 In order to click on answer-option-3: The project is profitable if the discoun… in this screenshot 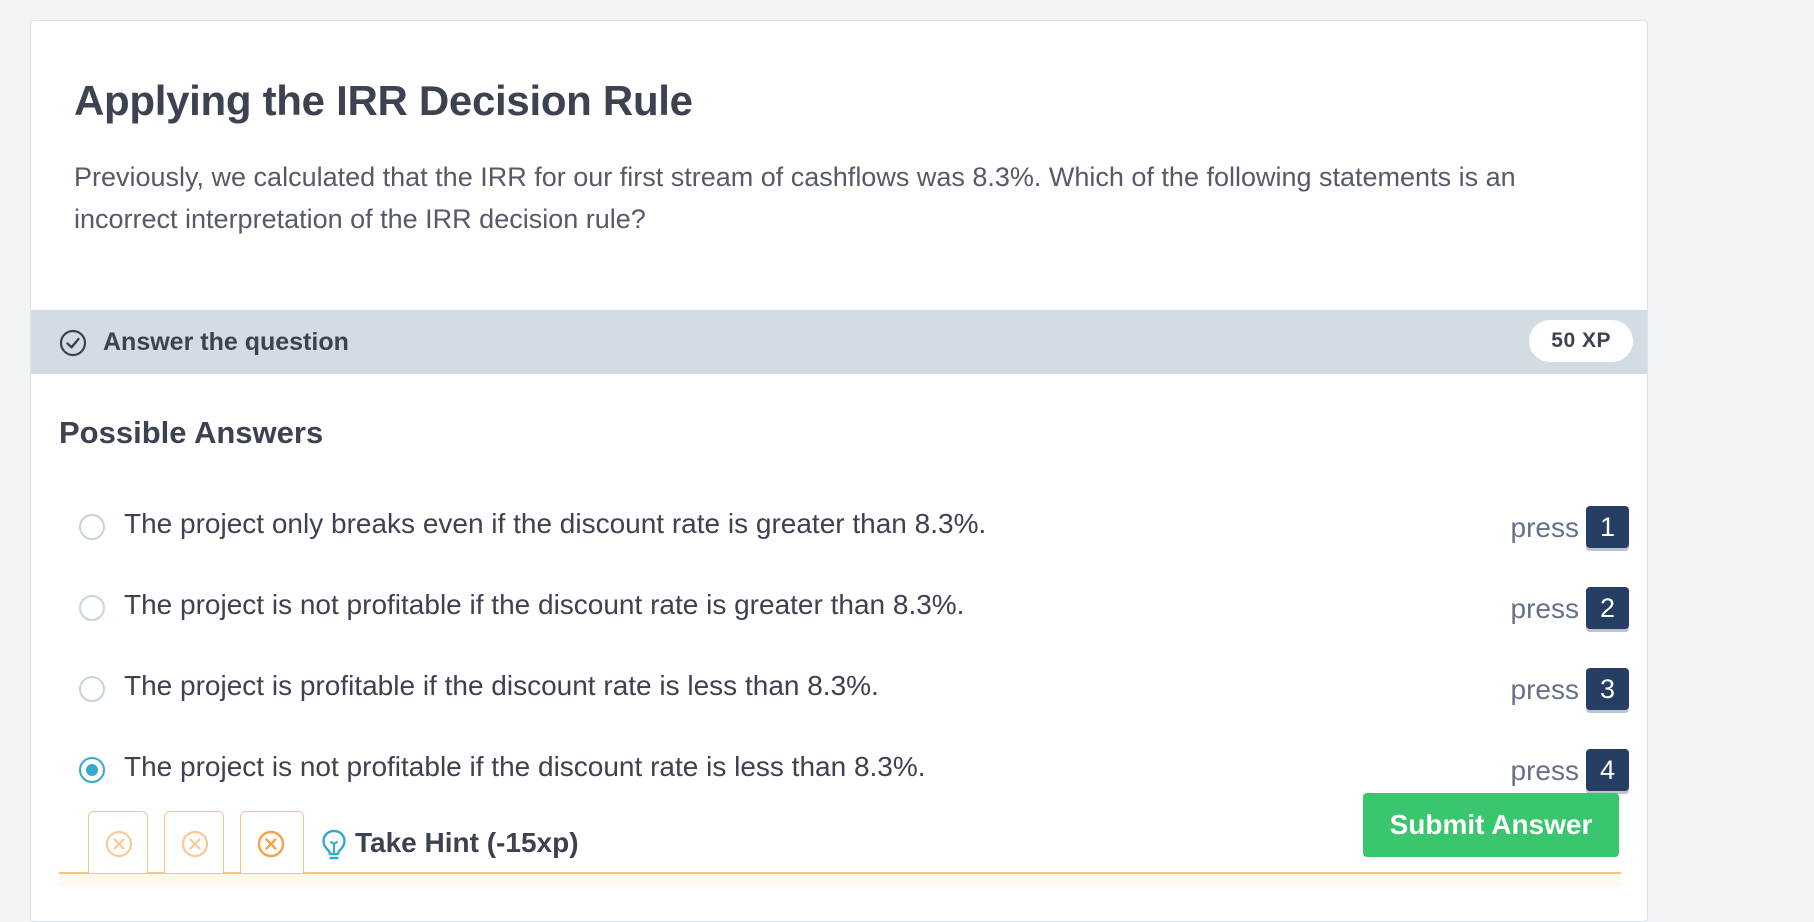, I will do `click(854, 691)`.